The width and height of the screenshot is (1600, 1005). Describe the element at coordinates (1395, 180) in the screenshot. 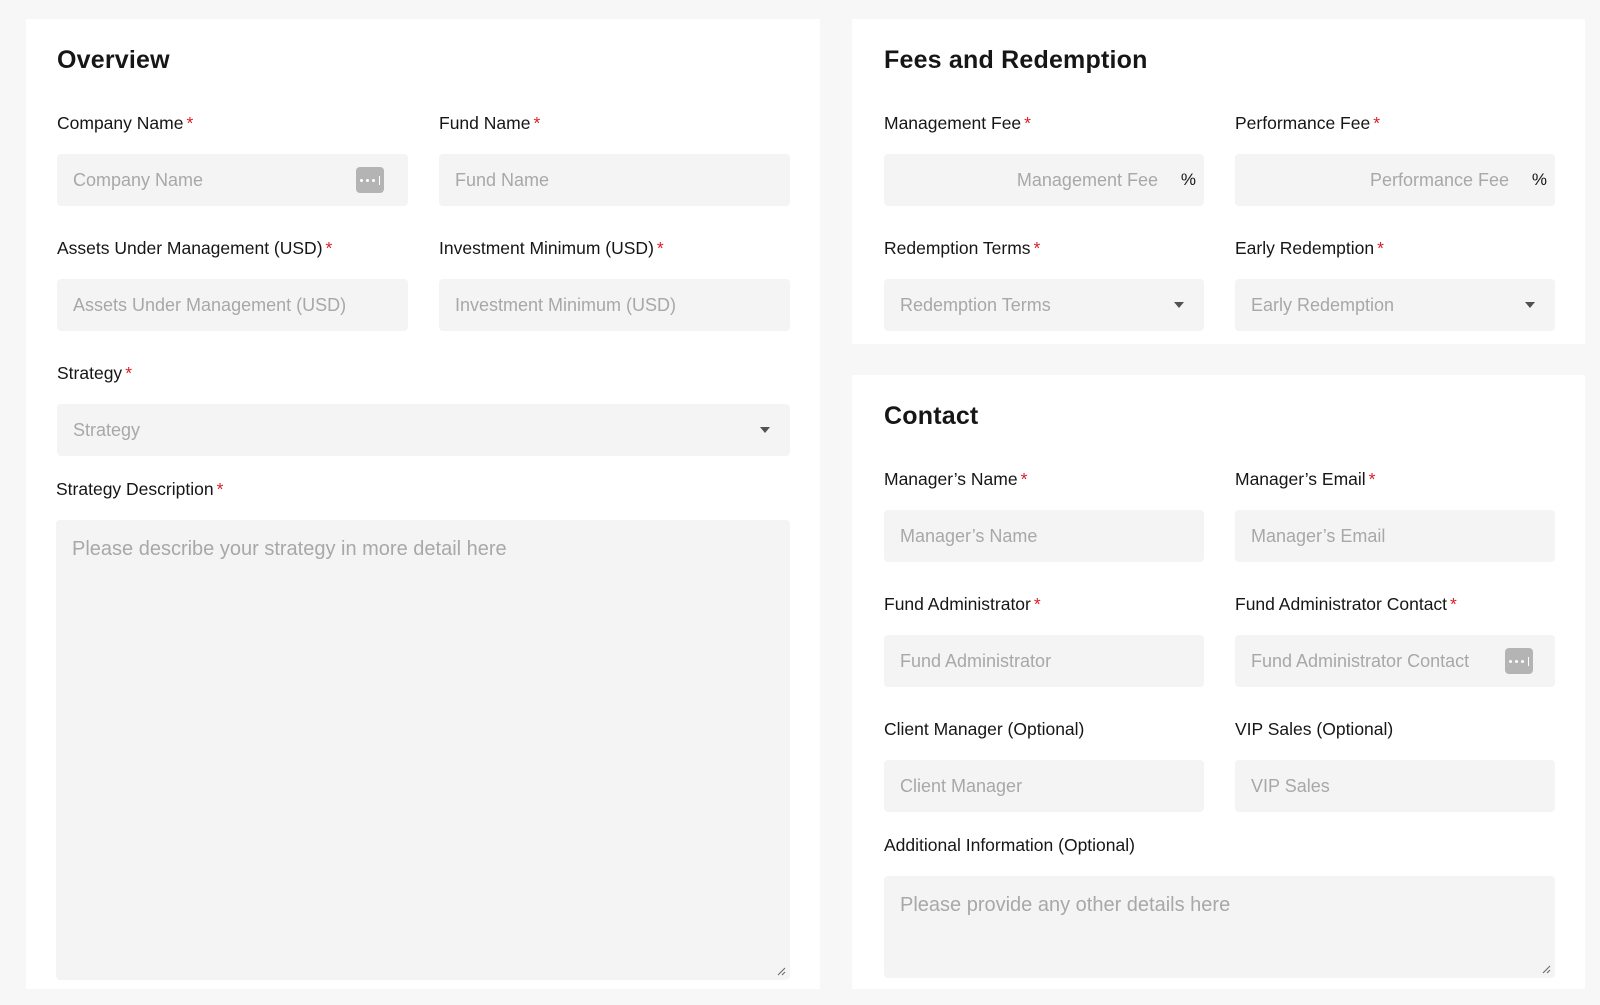

I see `performance-fee-input` at that location.